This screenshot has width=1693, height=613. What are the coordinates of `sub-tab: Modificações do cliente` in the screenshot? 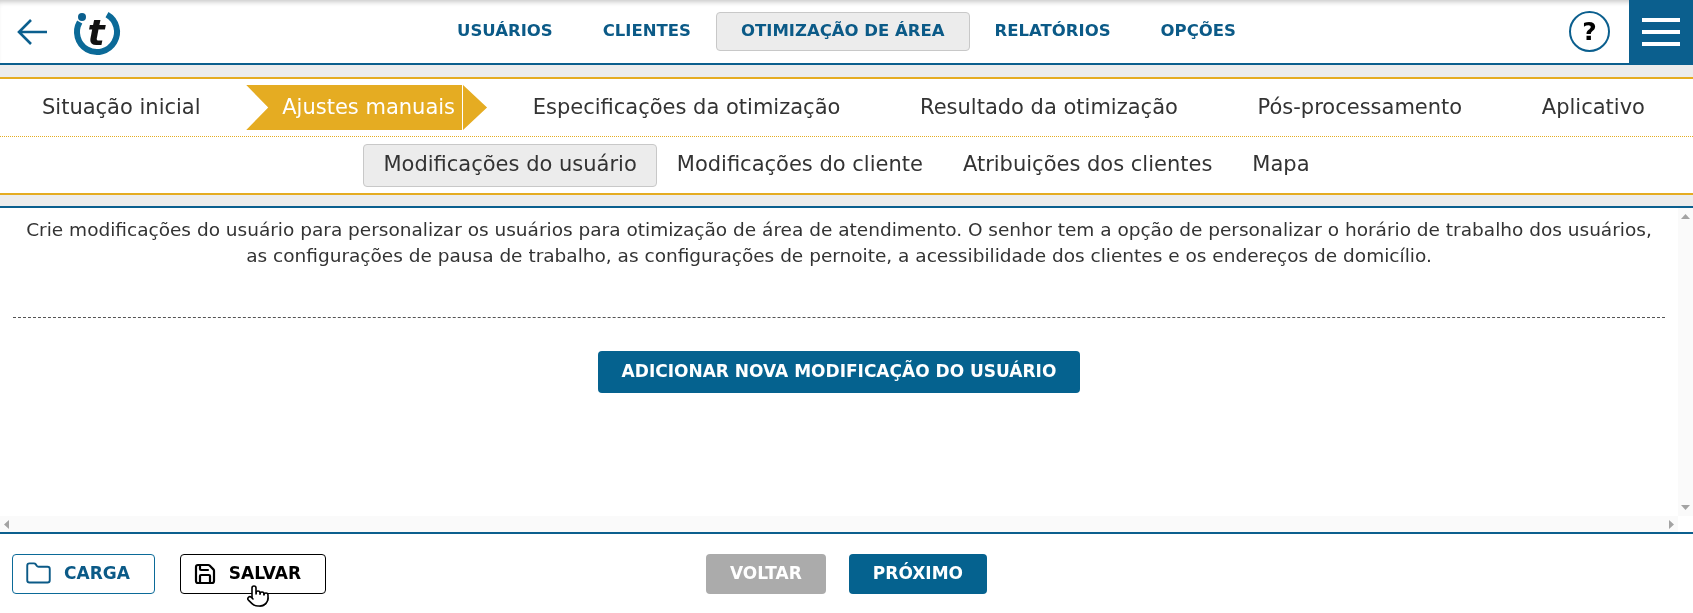 It's located at (799, 165).